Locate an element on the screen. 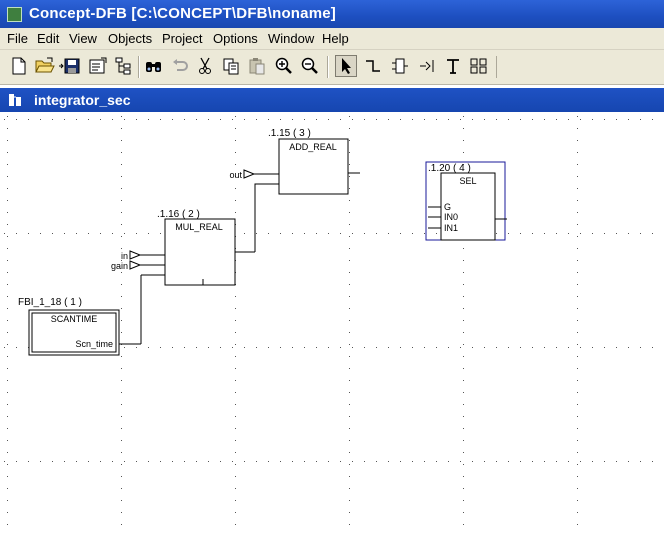 The height and width of the screenshot is (537, 664). mul-real-block: .1.16 ( 2 ) MUL_REAL in gain is located at coordinates (183, 247).